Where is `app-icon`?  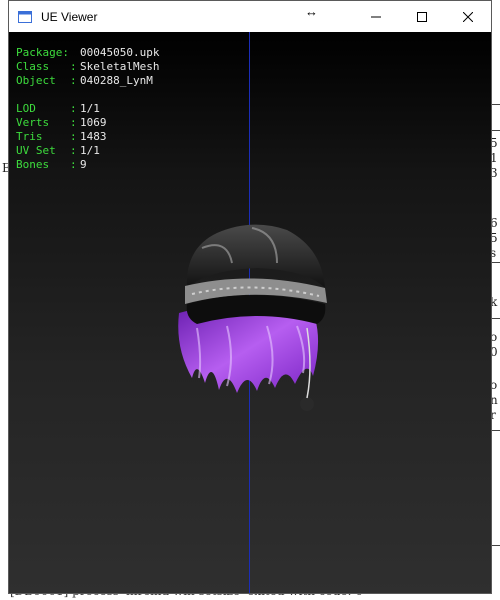
app-icon is located at coordinates (25, 17).